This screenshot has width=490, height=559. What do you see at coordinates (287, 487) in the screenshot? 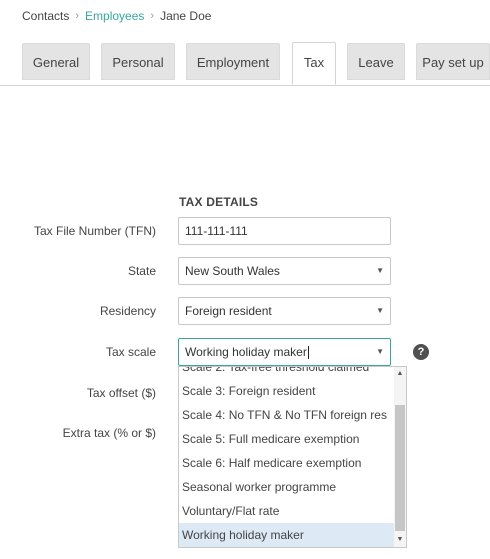
I see `dropdown-option: Seasonal worker programme` at bounding box center [287, 487].